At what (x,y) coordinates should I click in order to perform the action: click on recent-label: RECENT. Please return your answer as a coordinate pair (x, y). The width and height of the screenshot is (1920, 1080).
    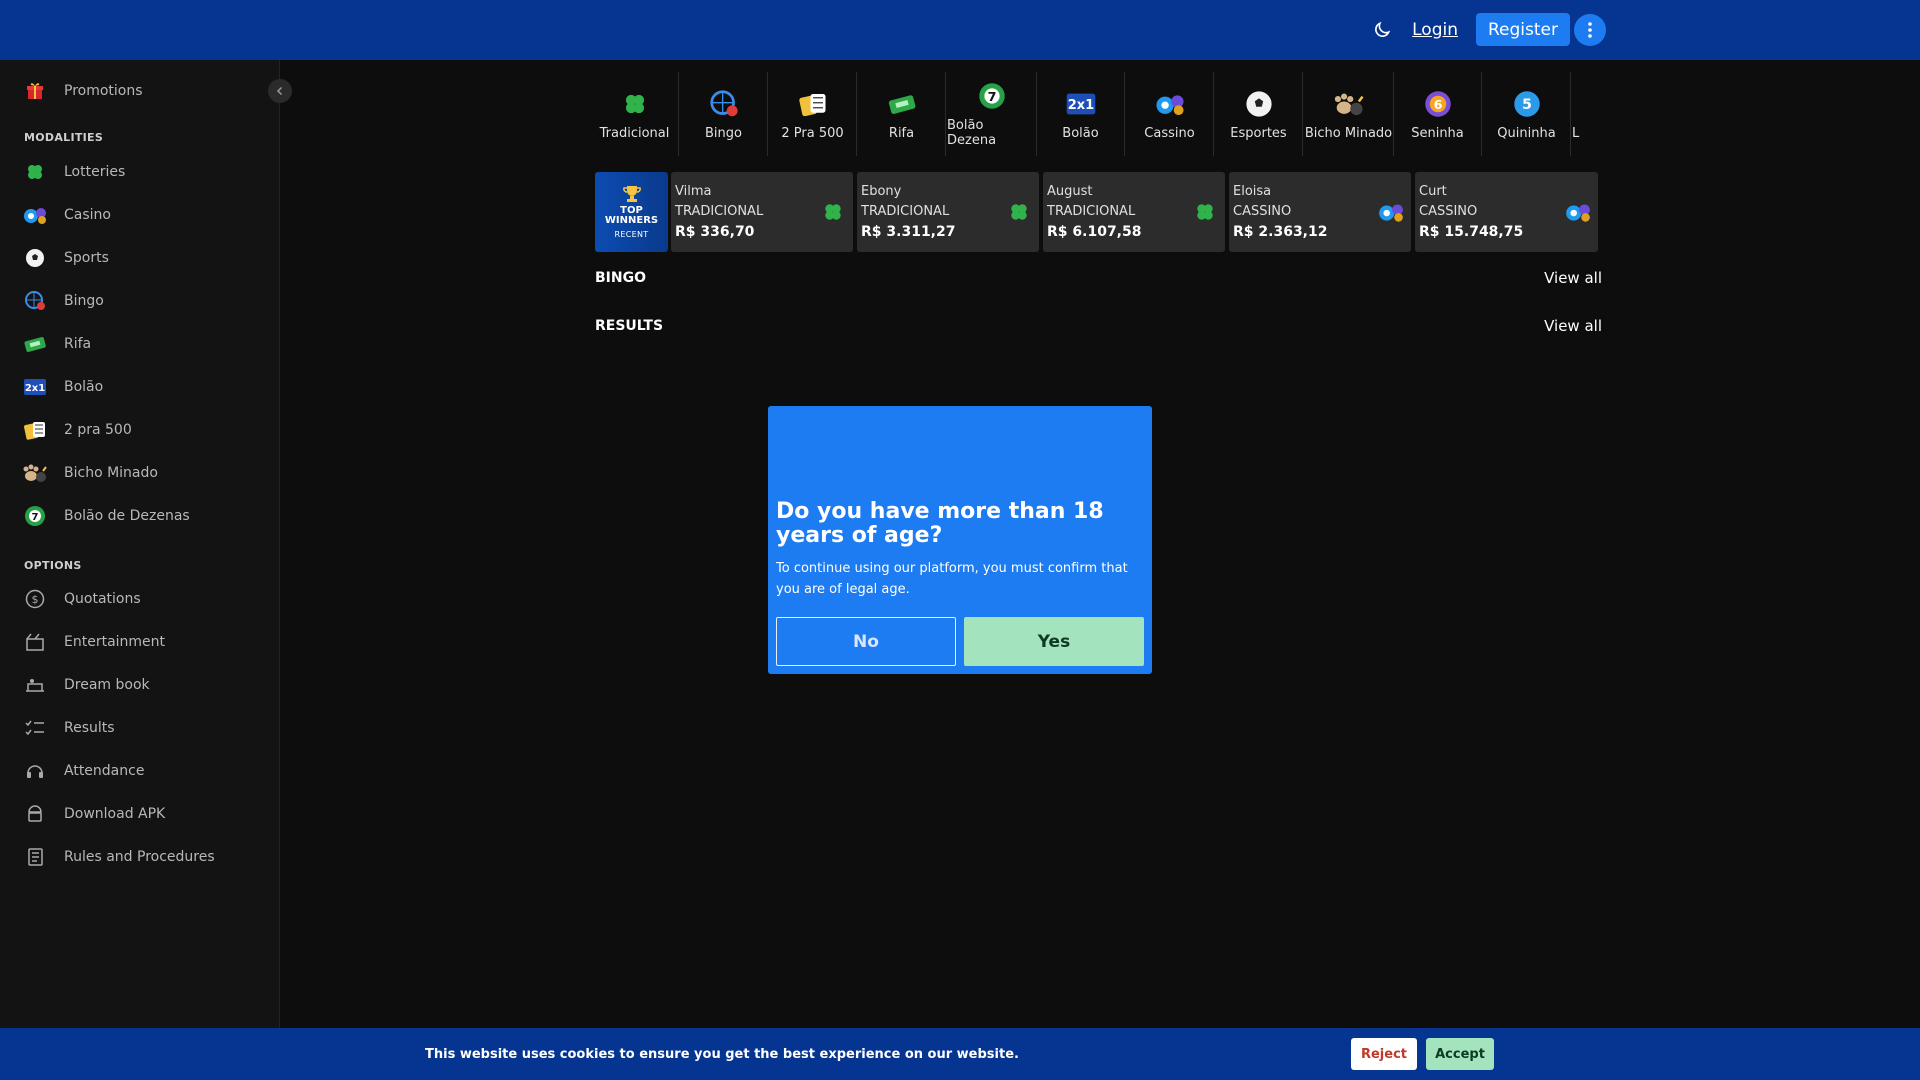
    Looking at the image, I should click on (631, 234).